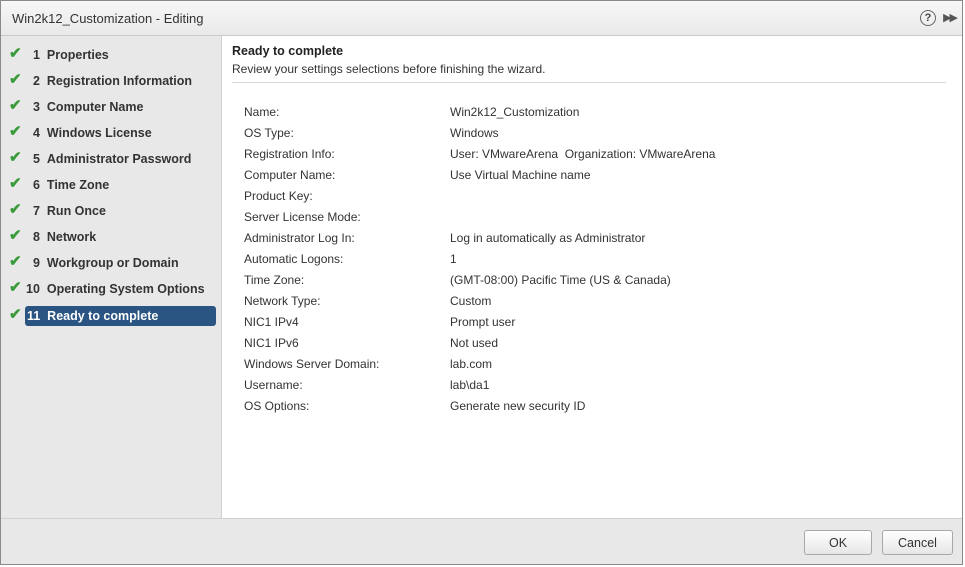 This screenshot has height=567, width=965. I want to click on step-label: 9 Workgroup or Domain, so click(106, 263).